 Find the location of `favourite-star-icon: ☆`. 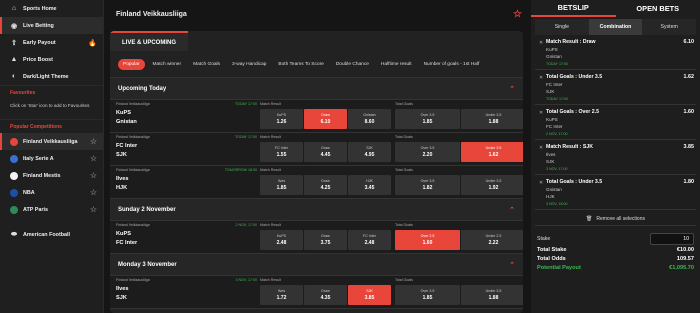

favourite-star-icon: ☆ is located at coordinates (517, 14).